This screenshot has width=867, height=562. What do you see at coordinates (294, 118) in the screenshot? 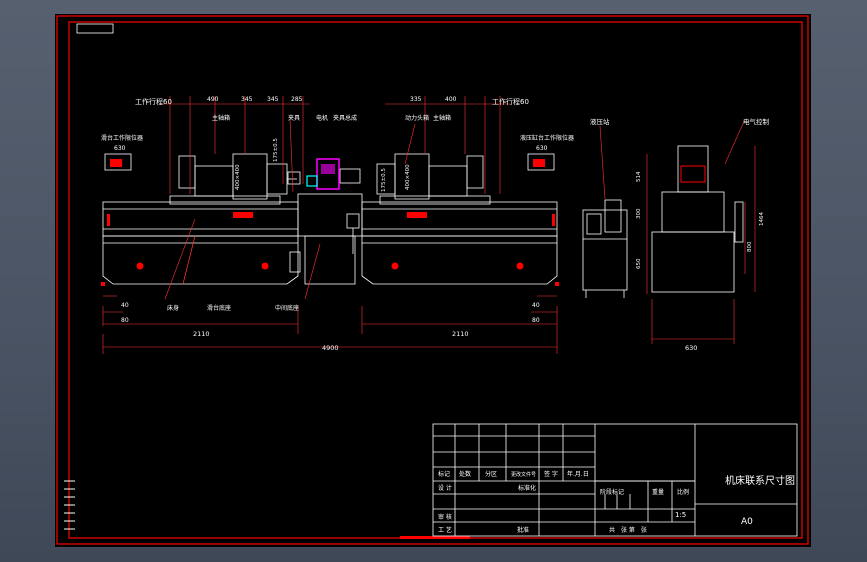
I see `fixture-label: 夹具` at bounding box center [294, 118].